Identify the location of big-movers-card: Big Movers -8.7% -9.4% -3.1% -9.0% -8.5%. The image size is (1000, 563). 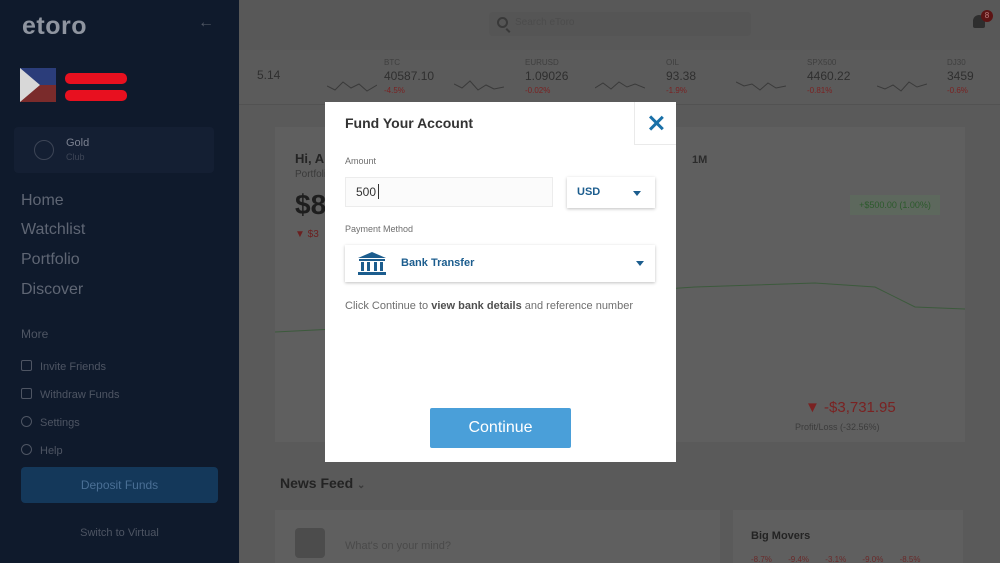
(848, 536).